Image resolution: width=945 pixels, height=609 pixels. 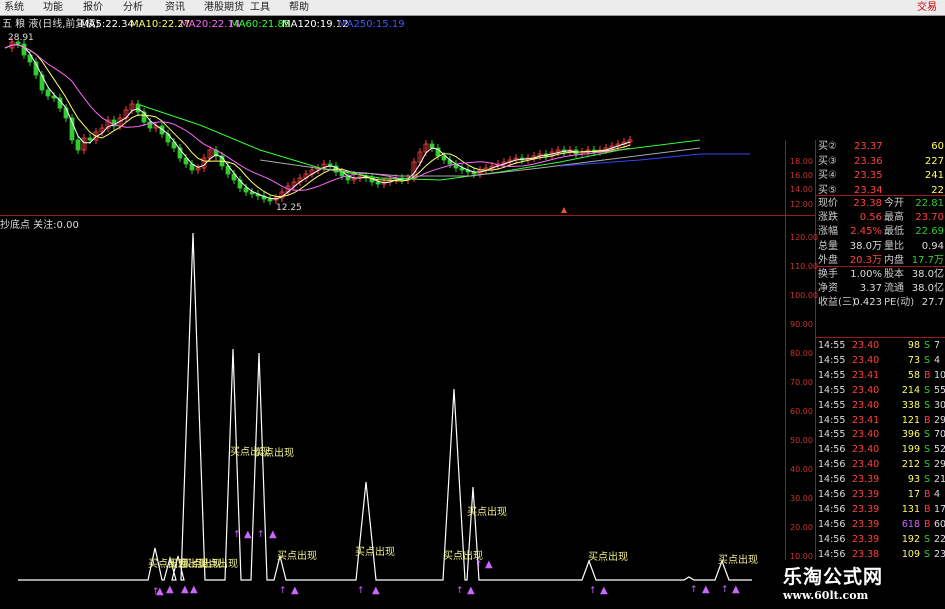 What do you see at coordinates (865, 246) in the screenshot?
I see `stat-value: 38.0万` at bounding box center [865, 246].